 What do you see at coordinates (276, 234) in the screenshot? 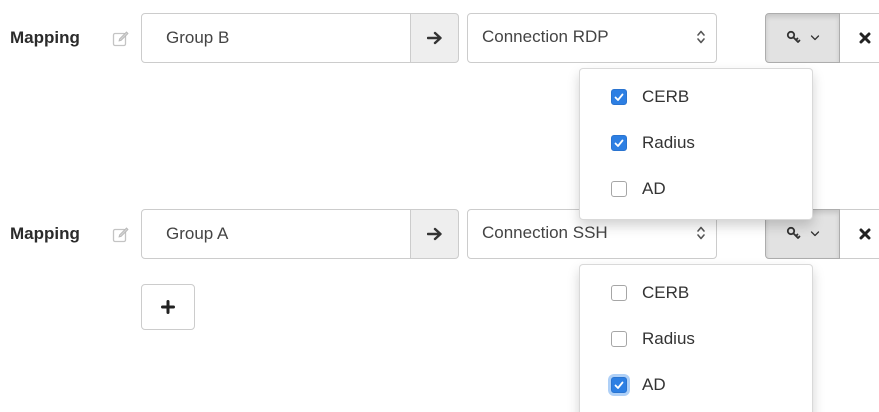
I see `group-input: Group A` at bounding box center [276, 234].